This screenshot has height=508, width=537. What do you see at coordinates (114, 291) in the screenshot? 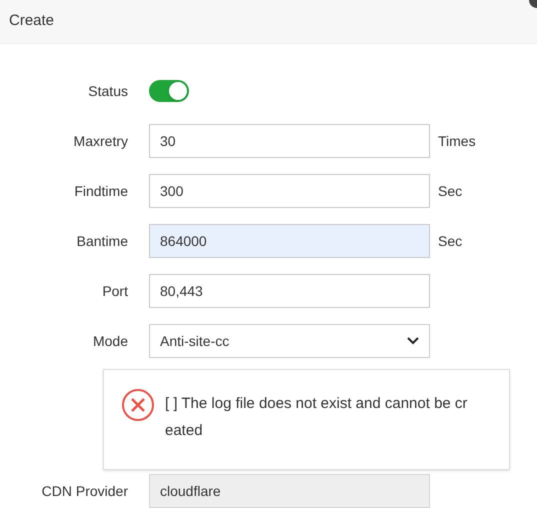
I see `field-label: Port` at bounding box center [114, 291].